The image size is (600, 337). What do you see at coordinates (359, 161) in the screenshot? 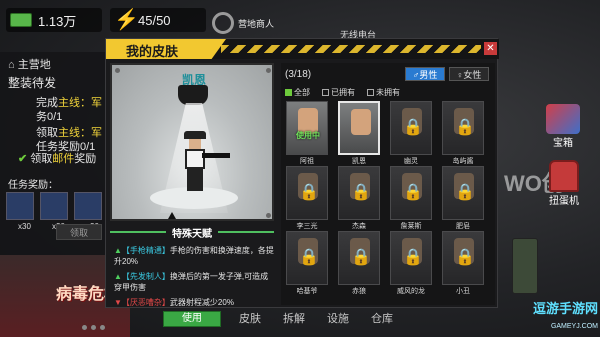
I see `skin-name: 凯恩` at bounding box center [359, 161].